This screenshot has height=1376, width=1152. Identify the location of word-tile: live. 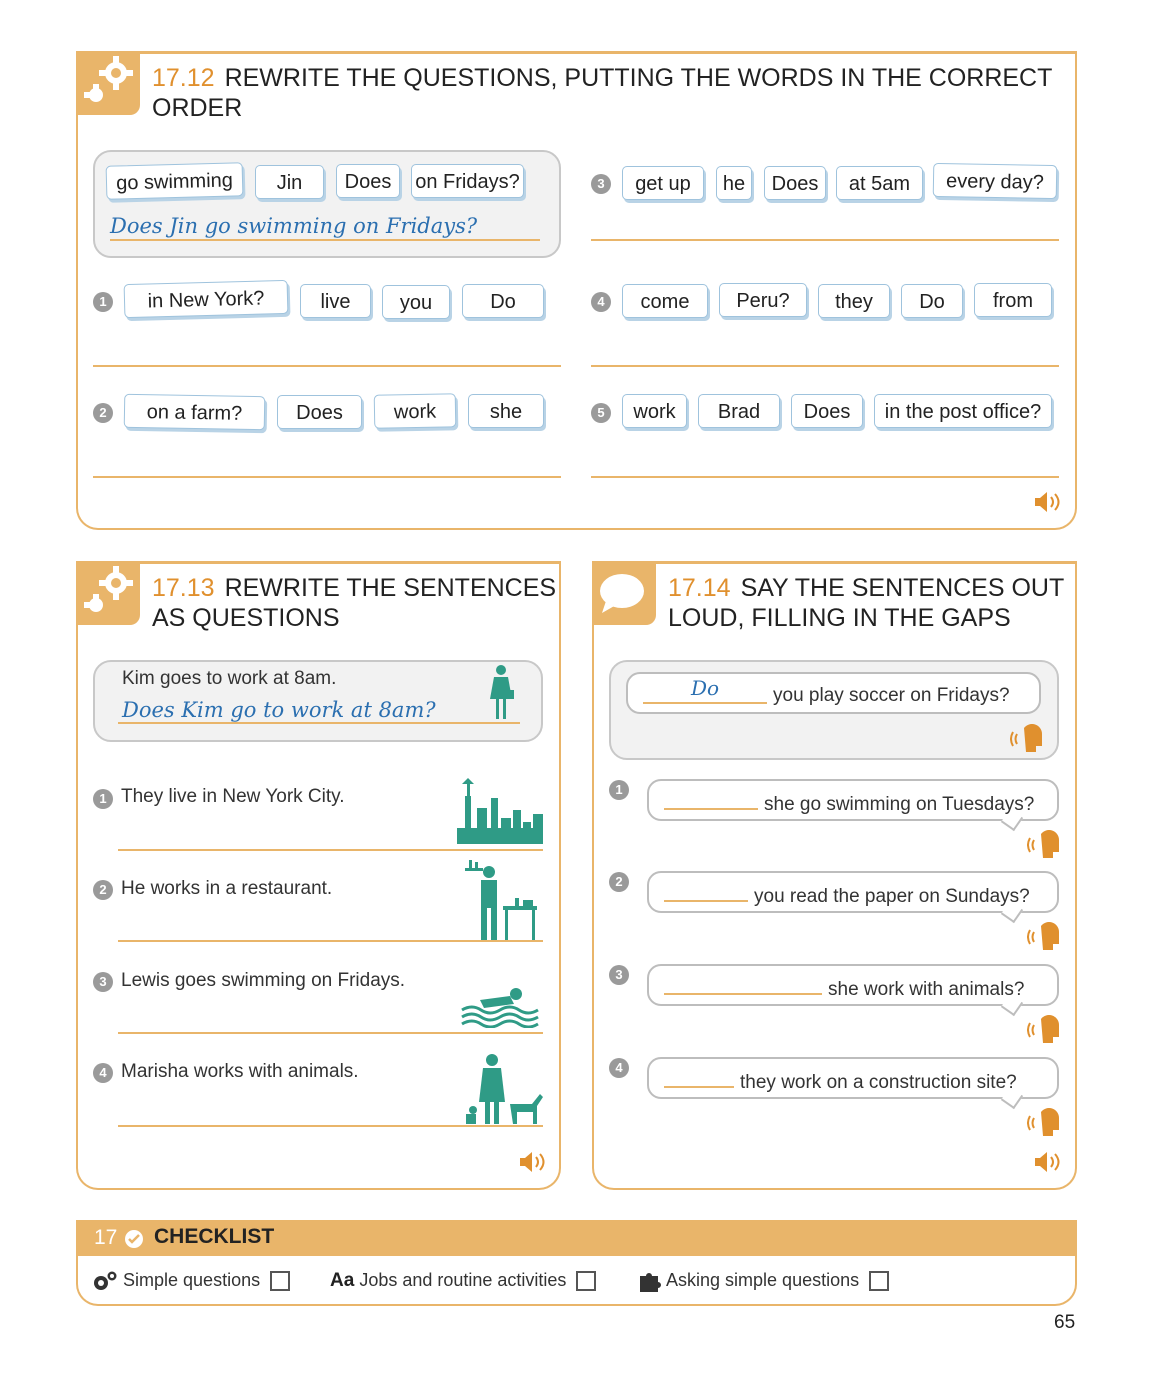
(335, 301).